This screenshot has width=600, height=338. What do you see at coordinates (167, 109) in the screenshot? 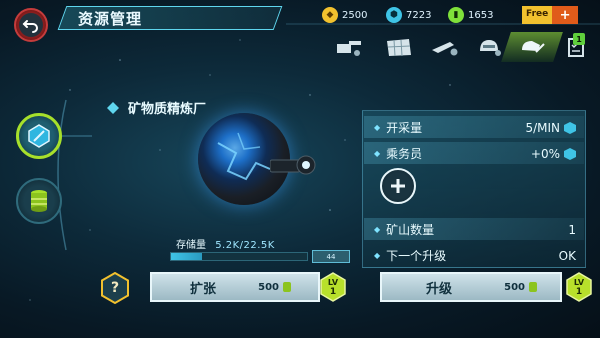
I see `facility-title: 矿物质精炼厂` at bounding box center [167, 109].